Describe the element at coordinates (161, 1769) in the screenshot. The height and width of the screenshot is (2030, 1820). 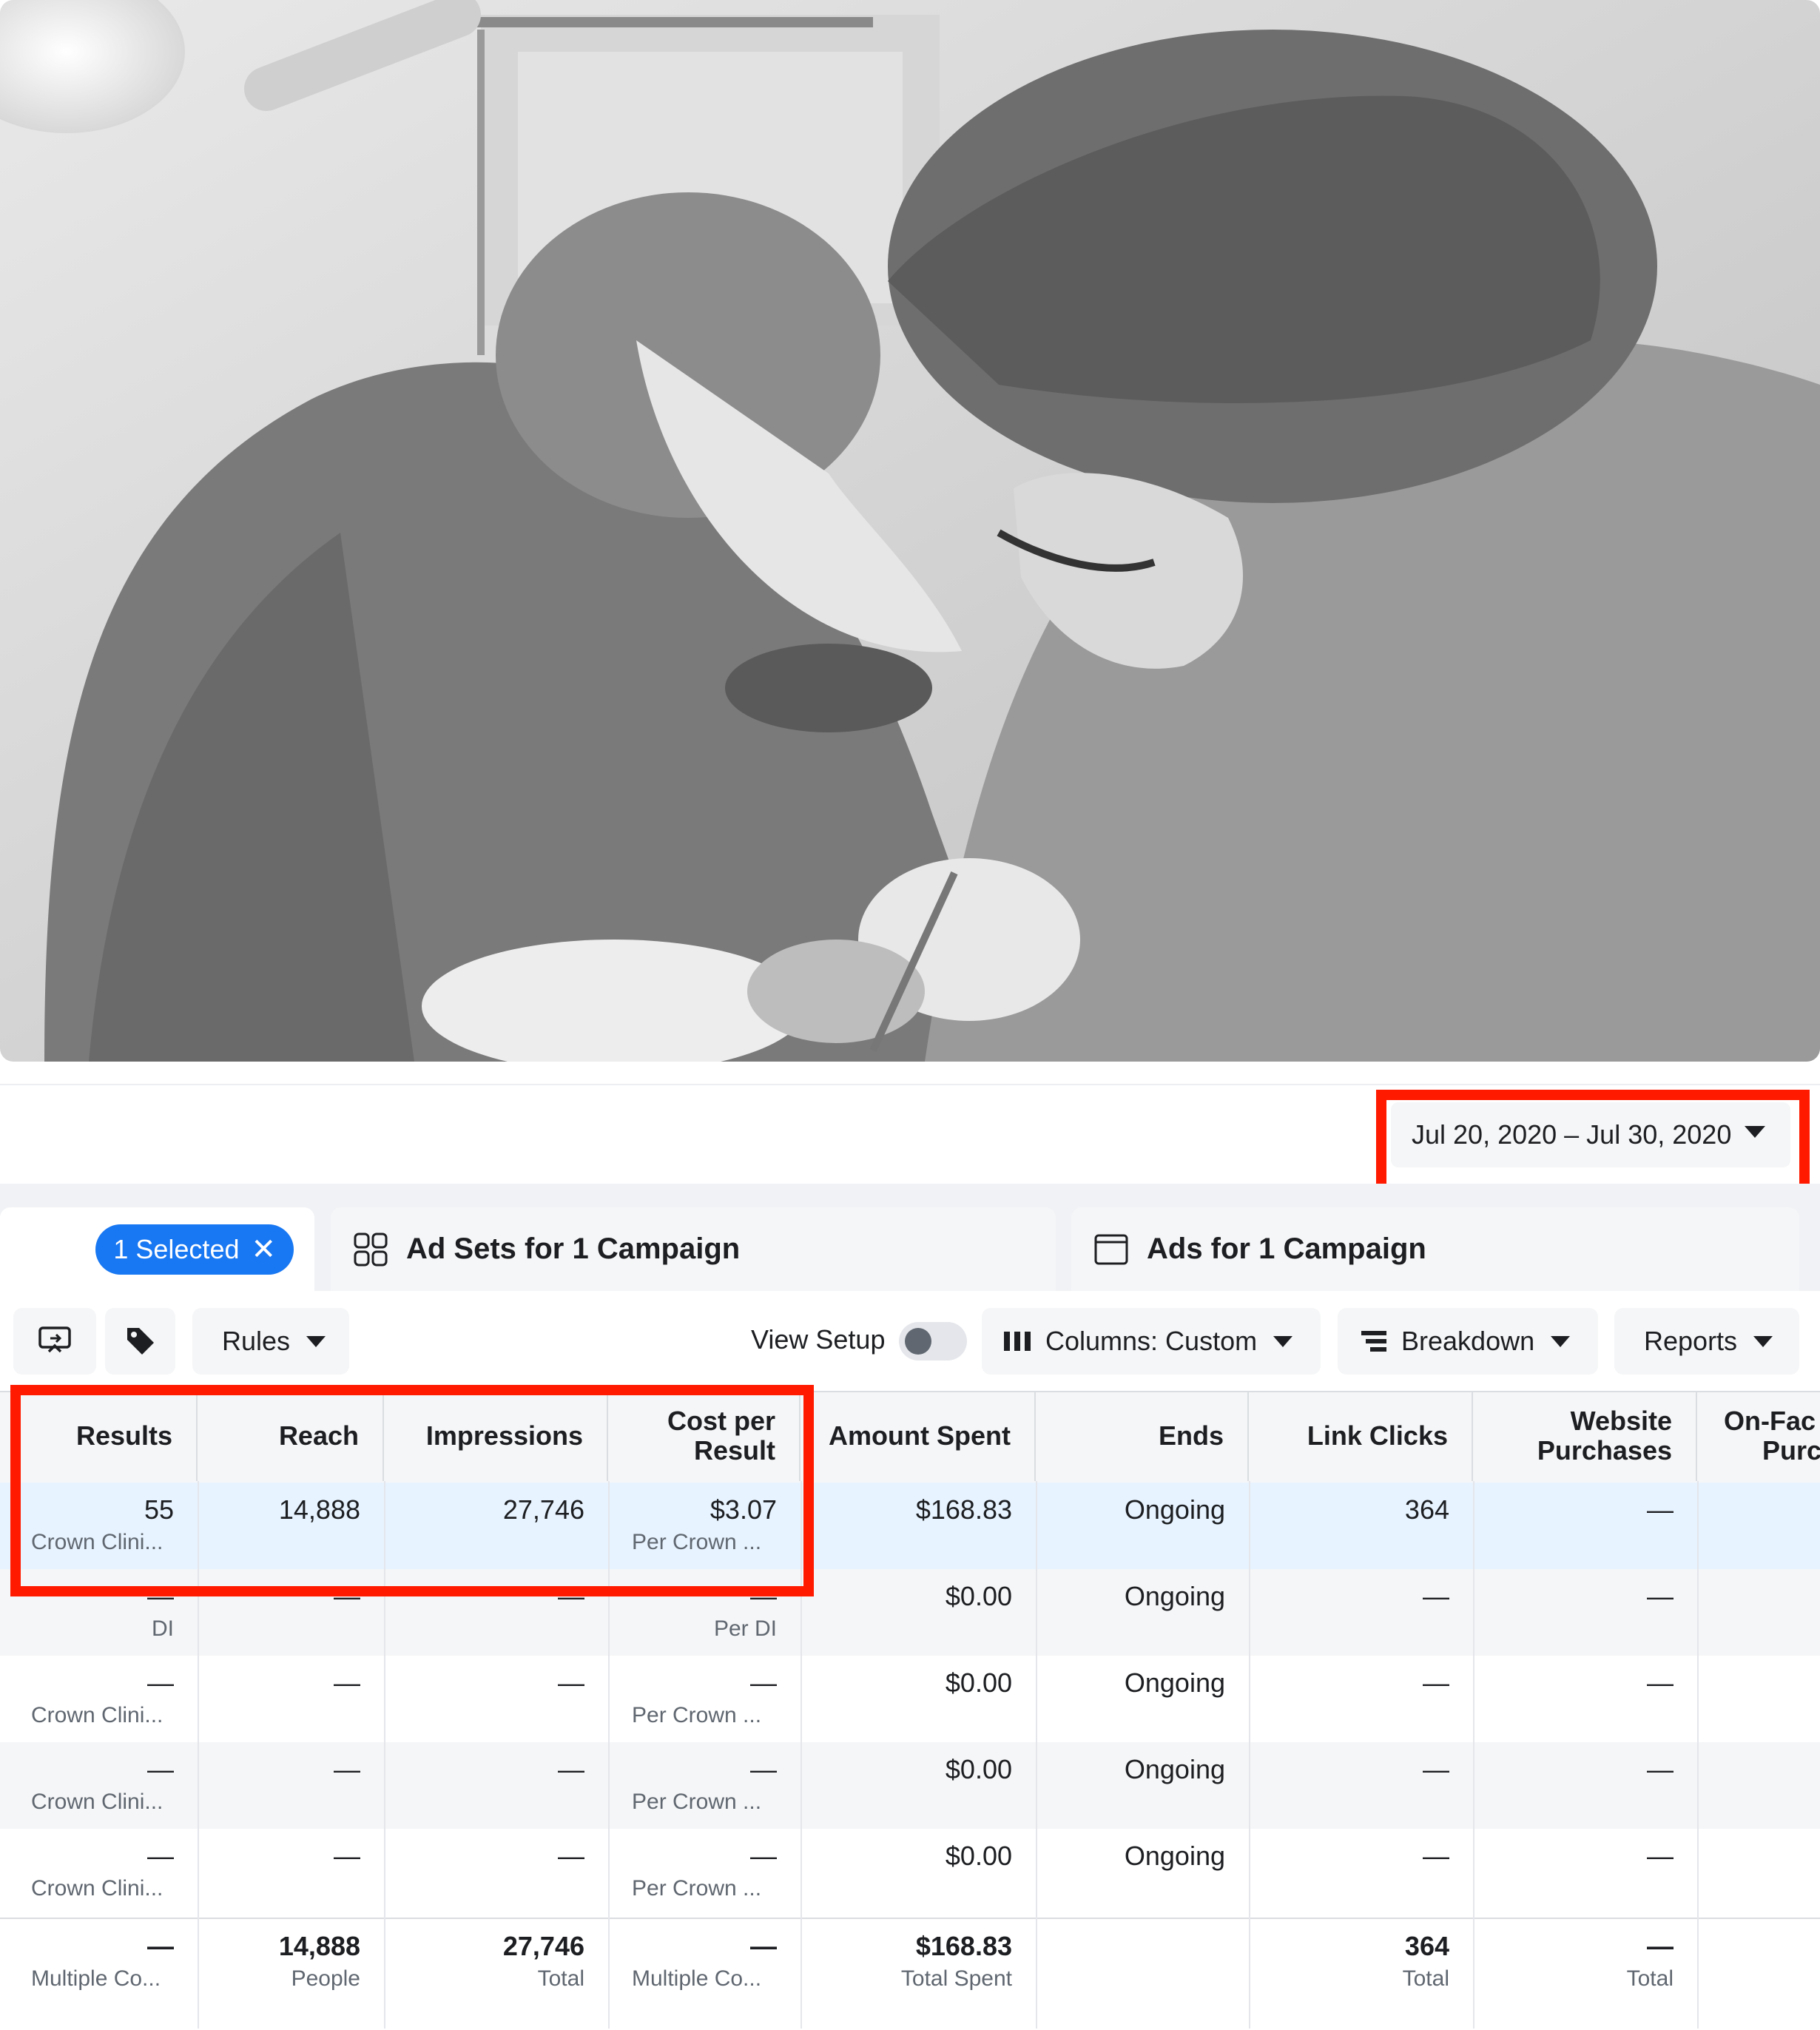
I see `results-value: —` at that location.